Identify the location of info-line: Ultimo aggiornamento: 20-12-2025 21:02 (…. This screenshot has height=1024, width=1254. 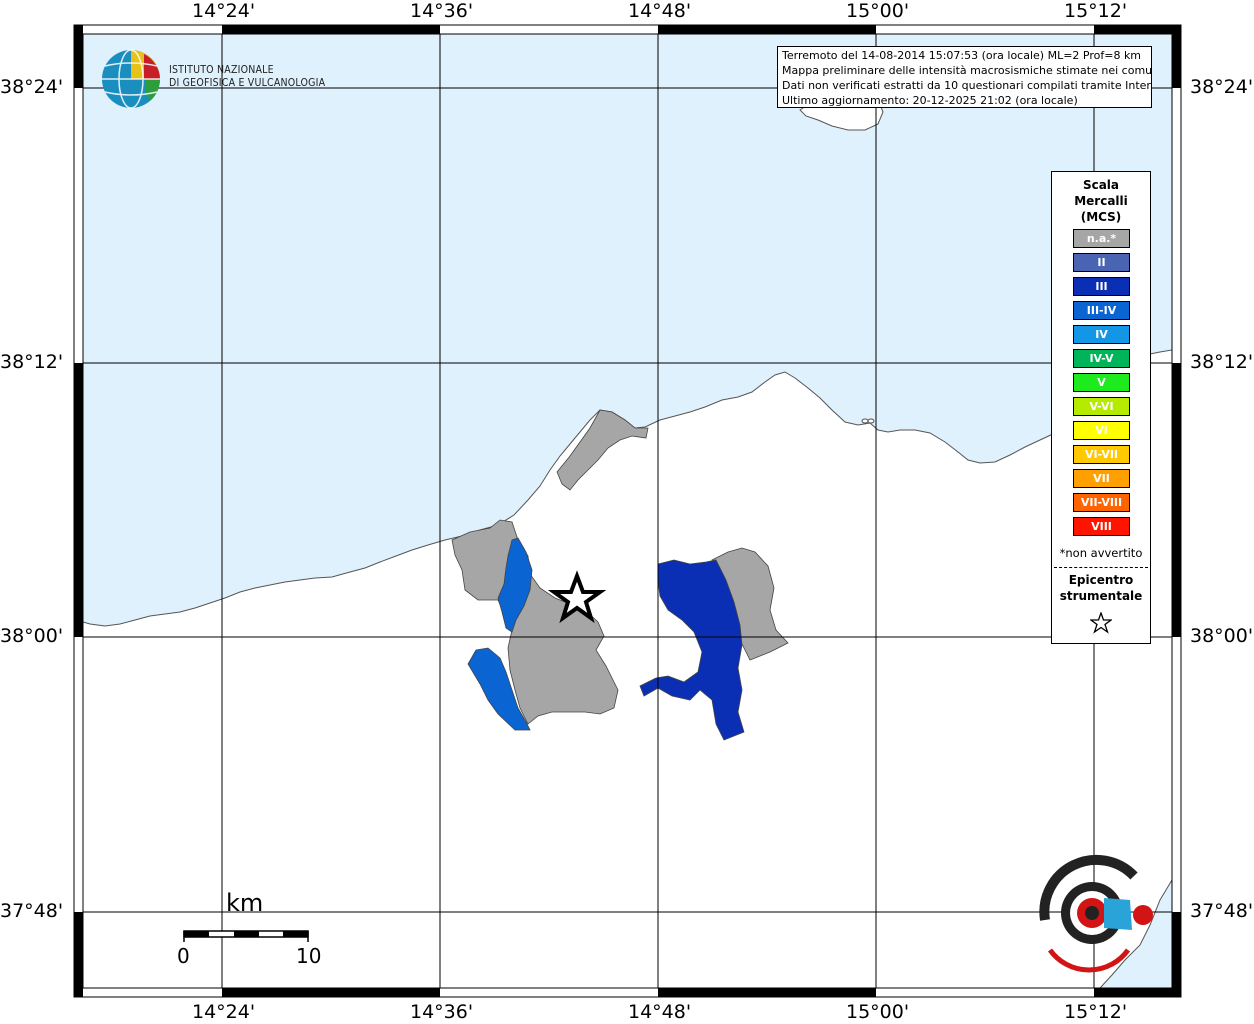
(930, 100).